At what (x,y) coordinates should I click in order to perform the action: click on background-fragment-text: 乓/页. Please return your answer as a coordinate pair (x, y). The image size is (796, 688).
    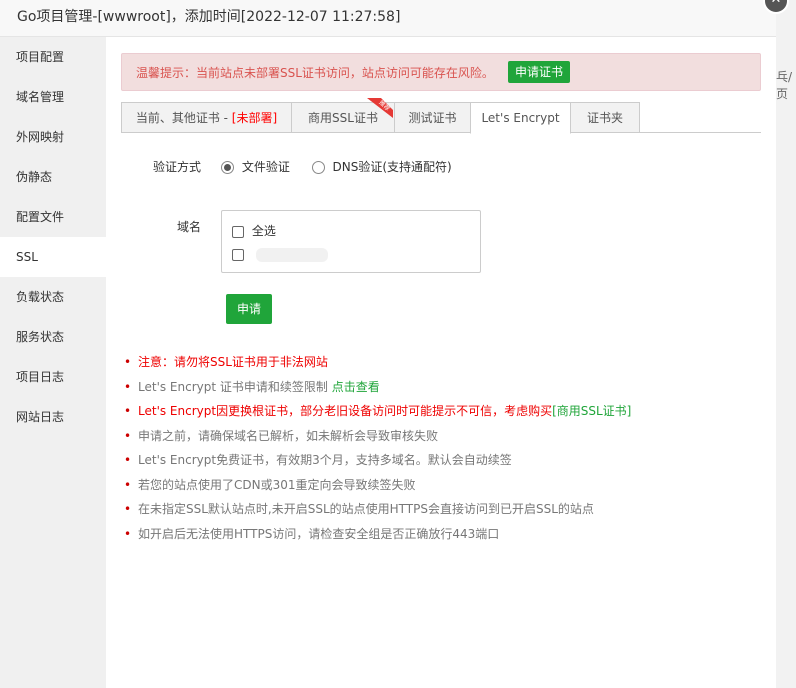
    Looking at the image, I should click on (784, 85).